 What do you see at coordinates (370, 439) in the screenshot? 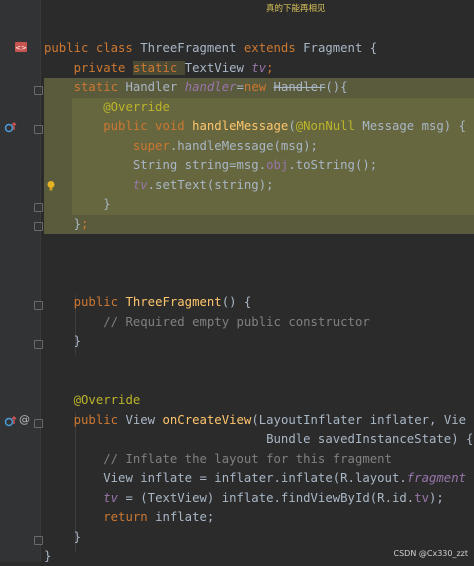
I see `token: Bundle savedInstanceState) {` at bounding box center [370, 439].